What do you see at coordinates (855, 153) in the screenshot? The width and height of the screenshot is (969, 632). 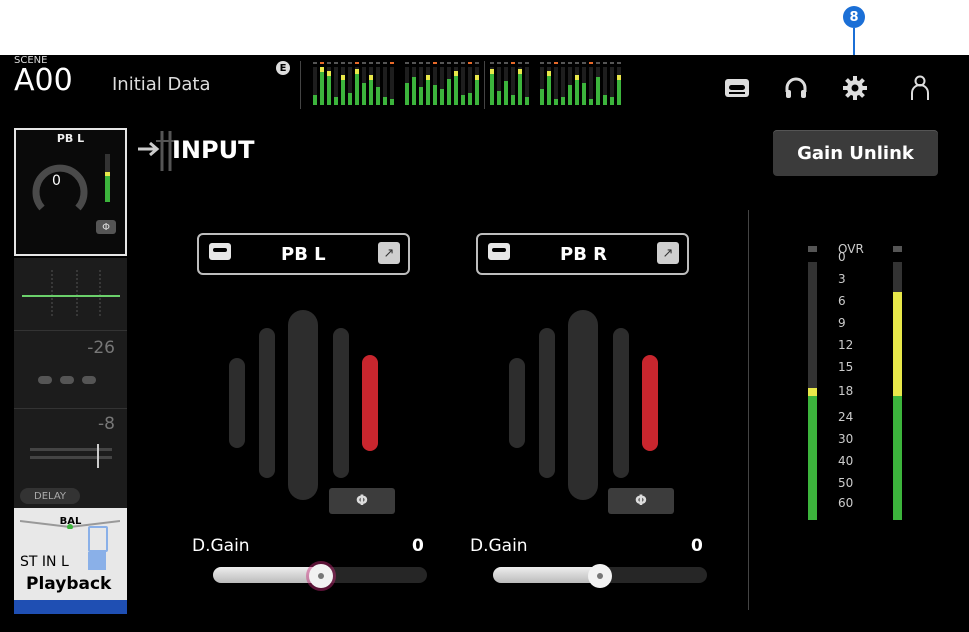 I see `gain-unlink-button: Gain Unlink` at bounding box center [855, 153].